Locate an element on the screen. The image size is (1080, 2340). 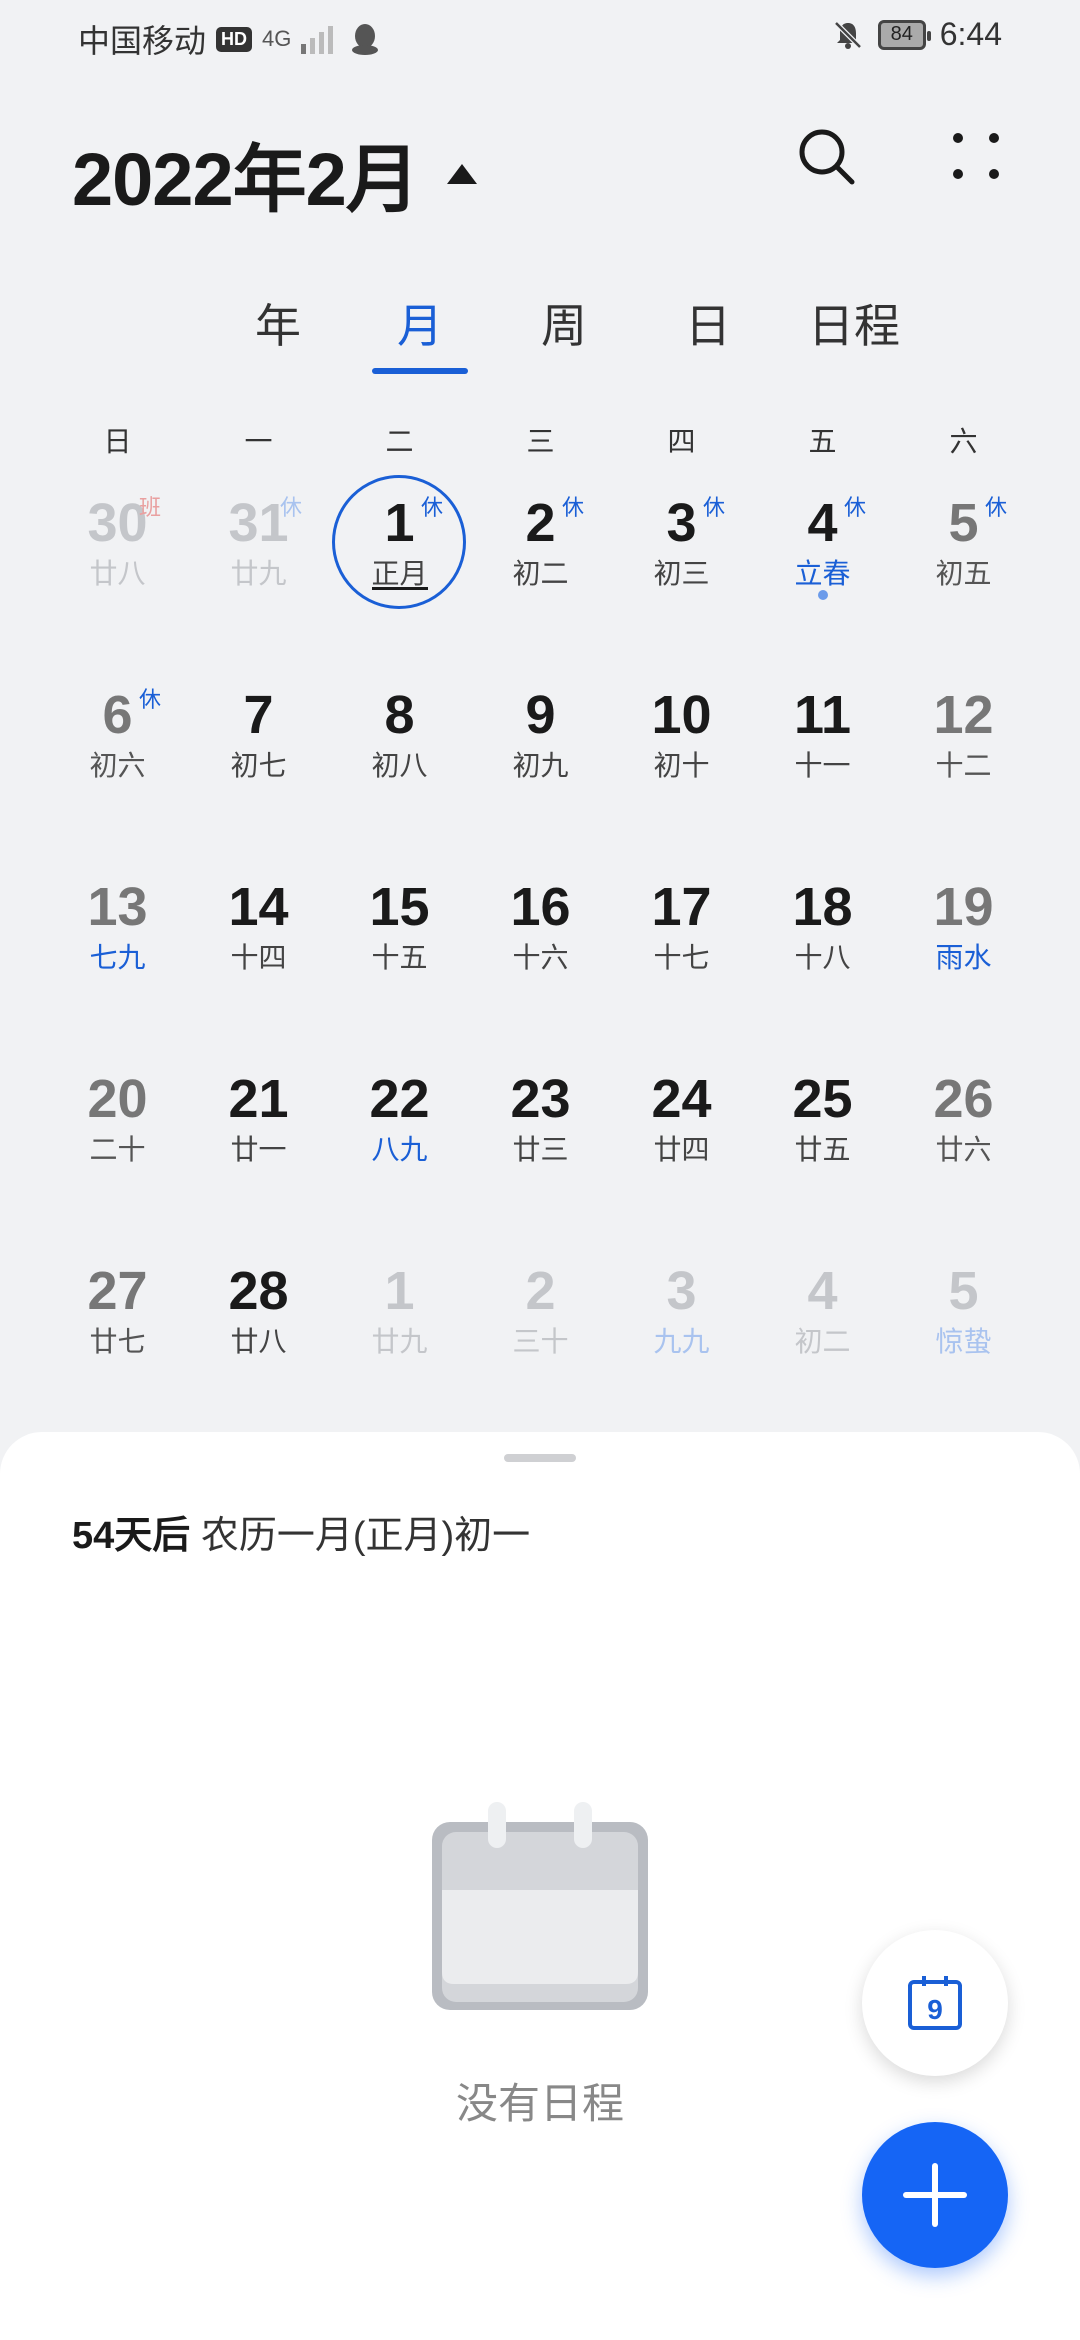
lunar-date: 初七 is located at coordinates (258, 765).